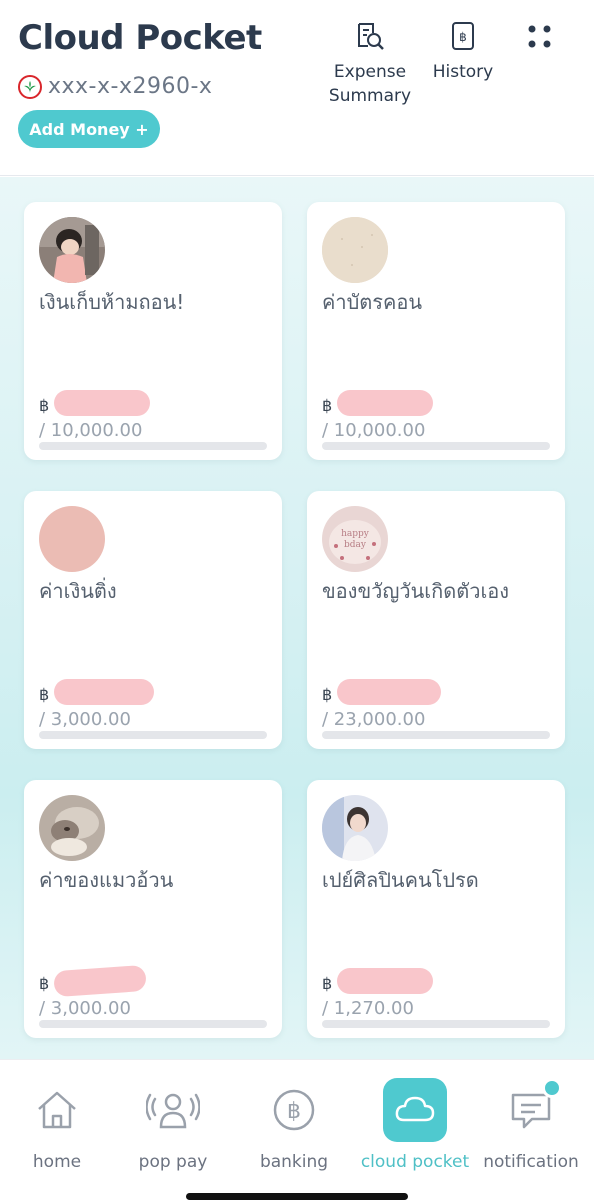 Image resolution: width=594 pixels, height=1200 pixels. What do you see at coordinates (297, 1196) in the screenshot?
I see `home-indicator` at bounding box center [297, 1196].